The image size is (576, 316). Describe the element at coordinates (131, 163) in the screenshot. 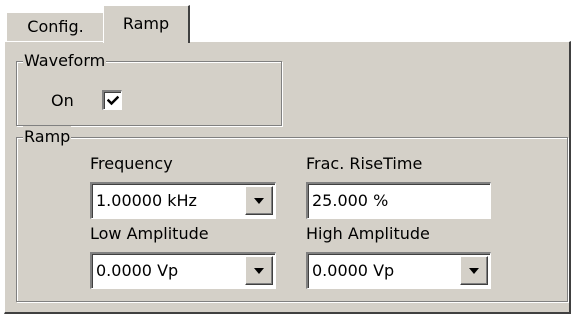

I see `frequency-label: Frequency` at that location.